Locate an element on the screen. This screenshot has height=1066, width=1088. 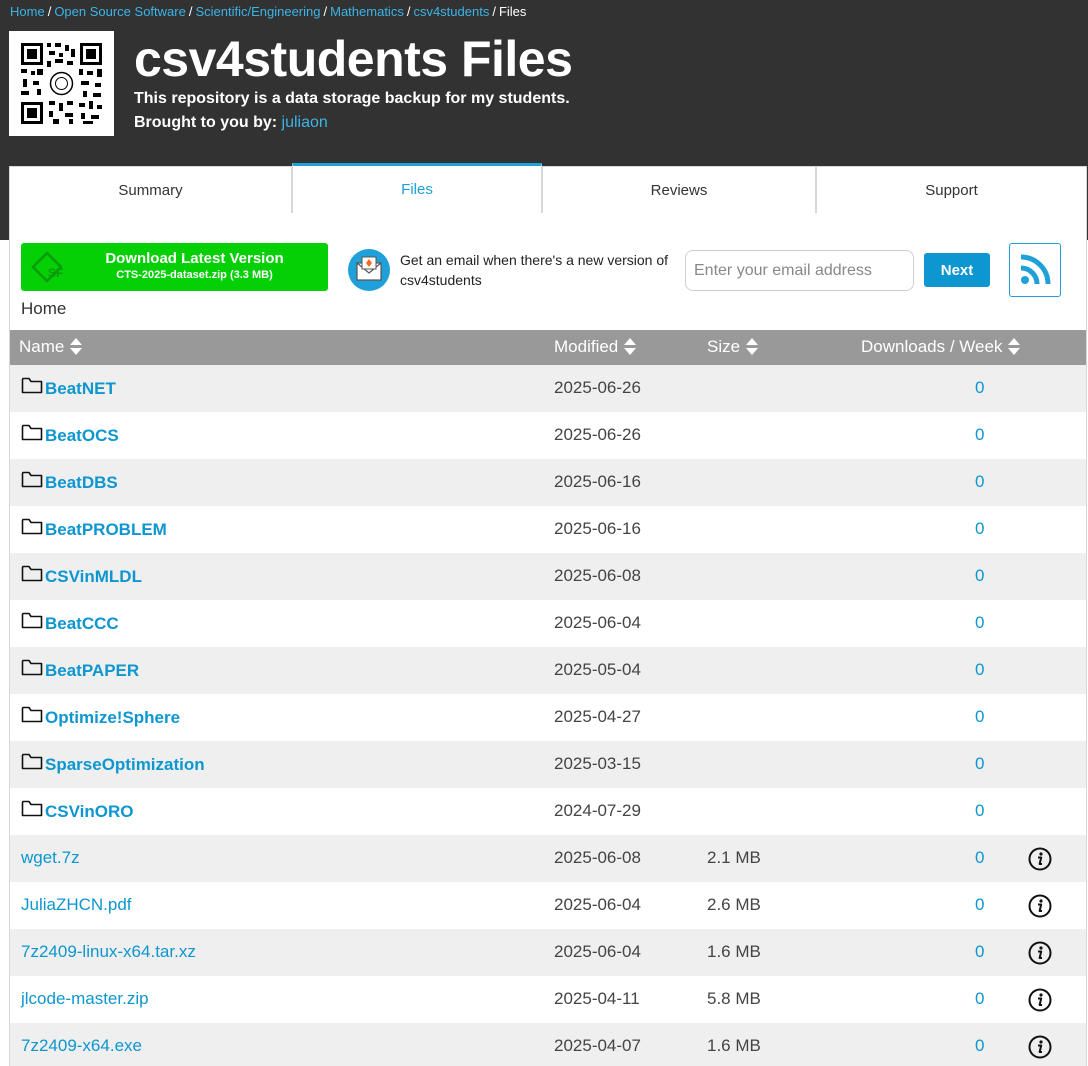
folder-link: SparseOptimization is located at coordinates (125, 765).